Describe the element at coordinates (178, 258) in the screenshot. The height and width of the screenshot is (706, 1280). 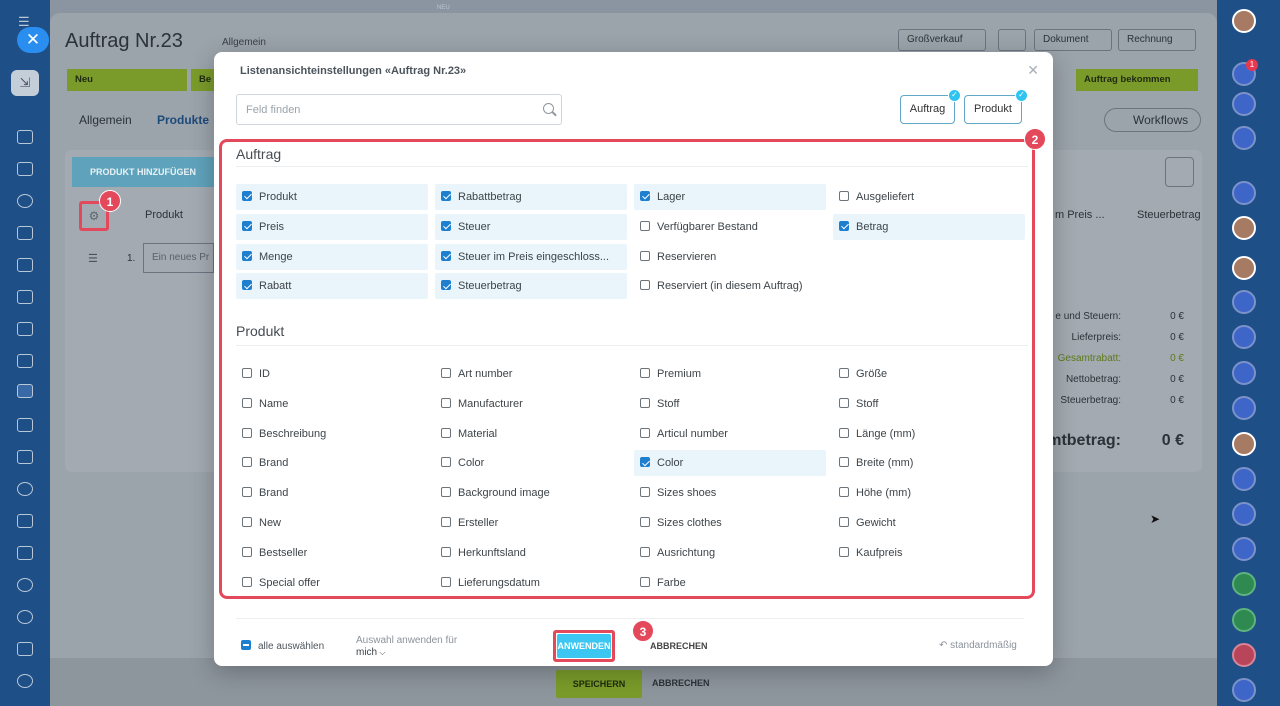
I see `new-product-input: Ein neues Pr` at that location.